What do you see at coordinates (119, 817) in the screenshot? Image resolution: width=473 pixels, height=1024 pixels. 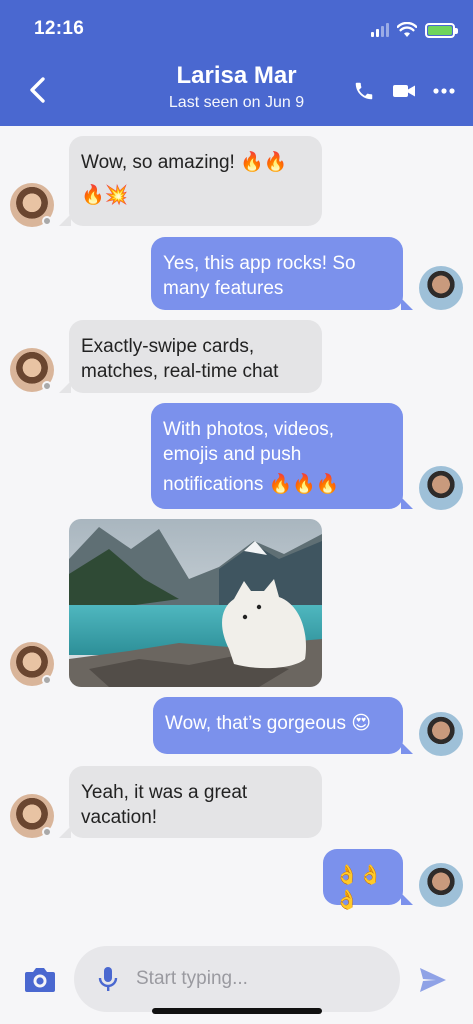 I see `message-text: vacation!` at bounding box center [119, 817].